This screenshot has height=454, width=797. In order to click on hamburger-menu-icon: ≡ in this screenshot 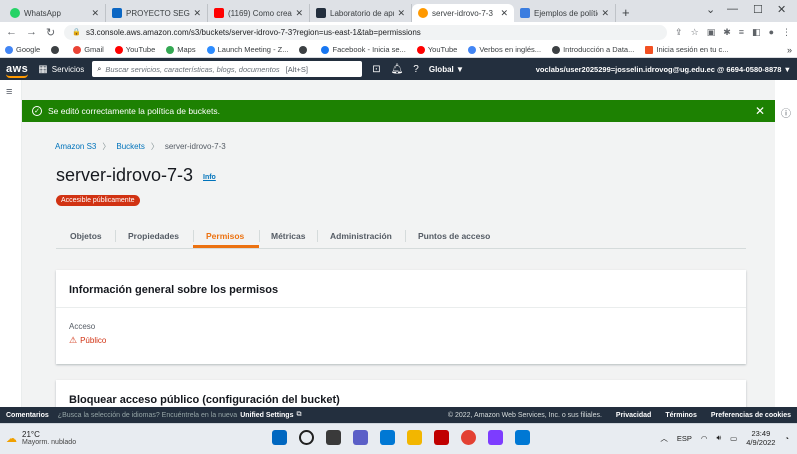, I will do `click(9, 92)`.